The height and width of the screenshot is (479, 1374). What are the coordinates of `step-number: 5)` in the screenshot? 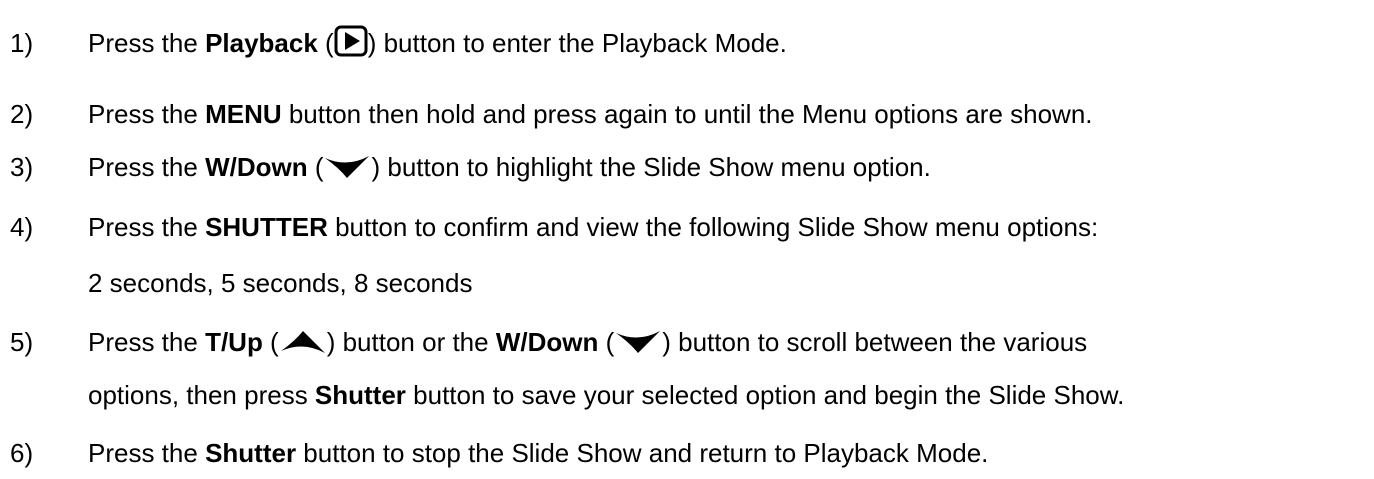 It's located at (22, 342).